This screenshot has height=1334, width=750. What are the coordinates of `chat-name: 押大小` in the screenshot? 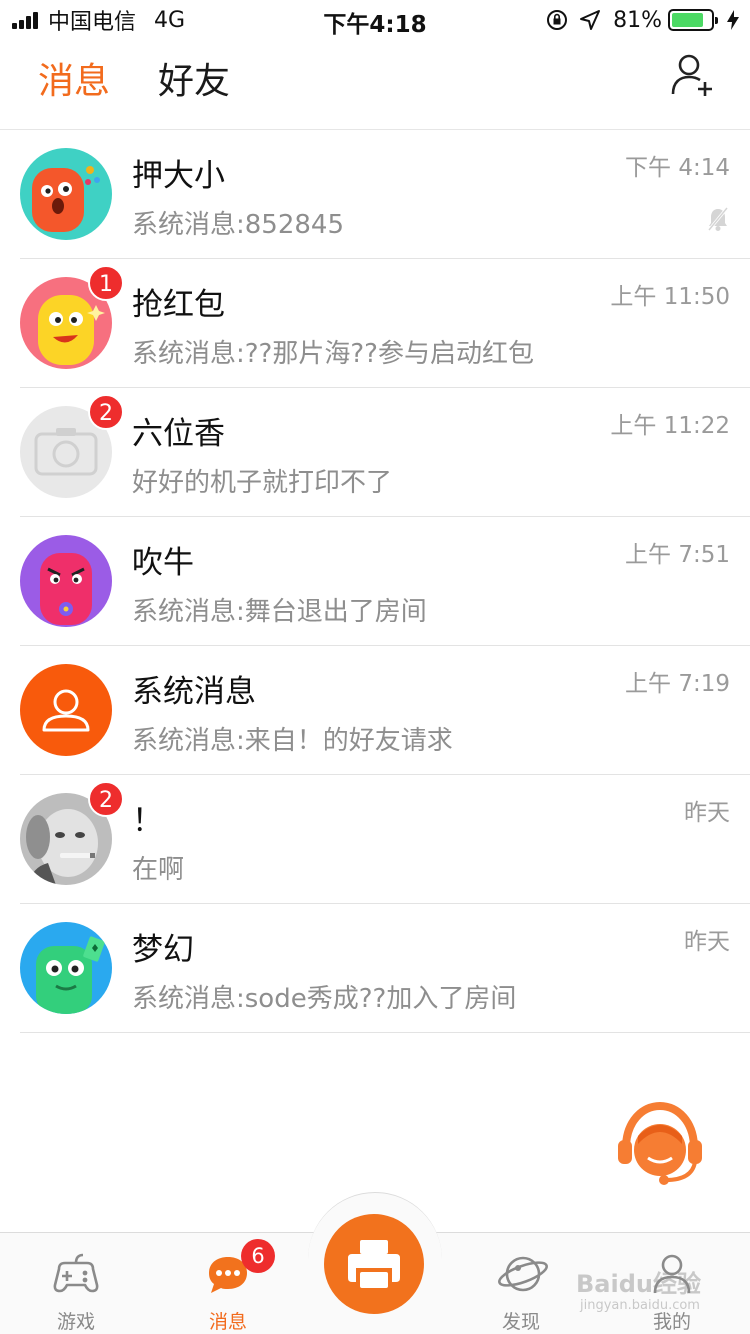 It's located at (178, 176).